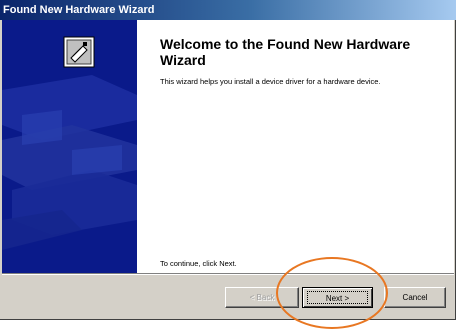  Describe the element at coordinates (79, 52) in the screenshot. I see `hardware-card-icon` at that location.